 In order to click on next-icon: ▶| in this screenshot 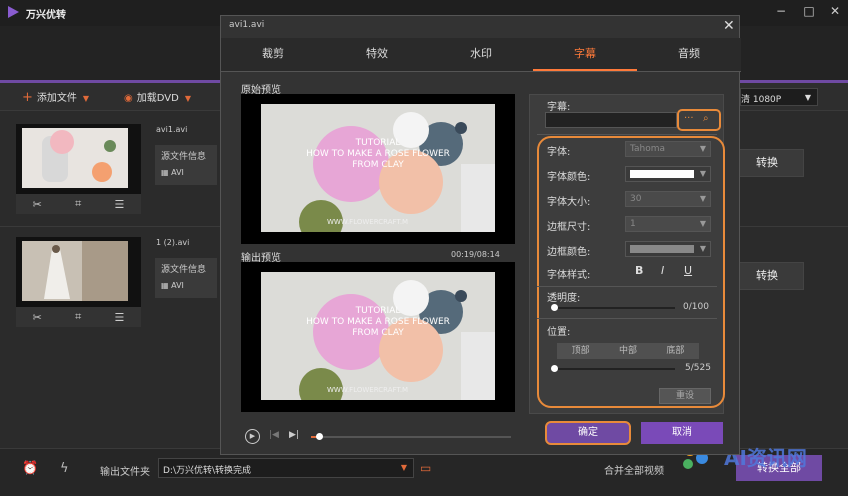, I will do `click(294, 435)`.